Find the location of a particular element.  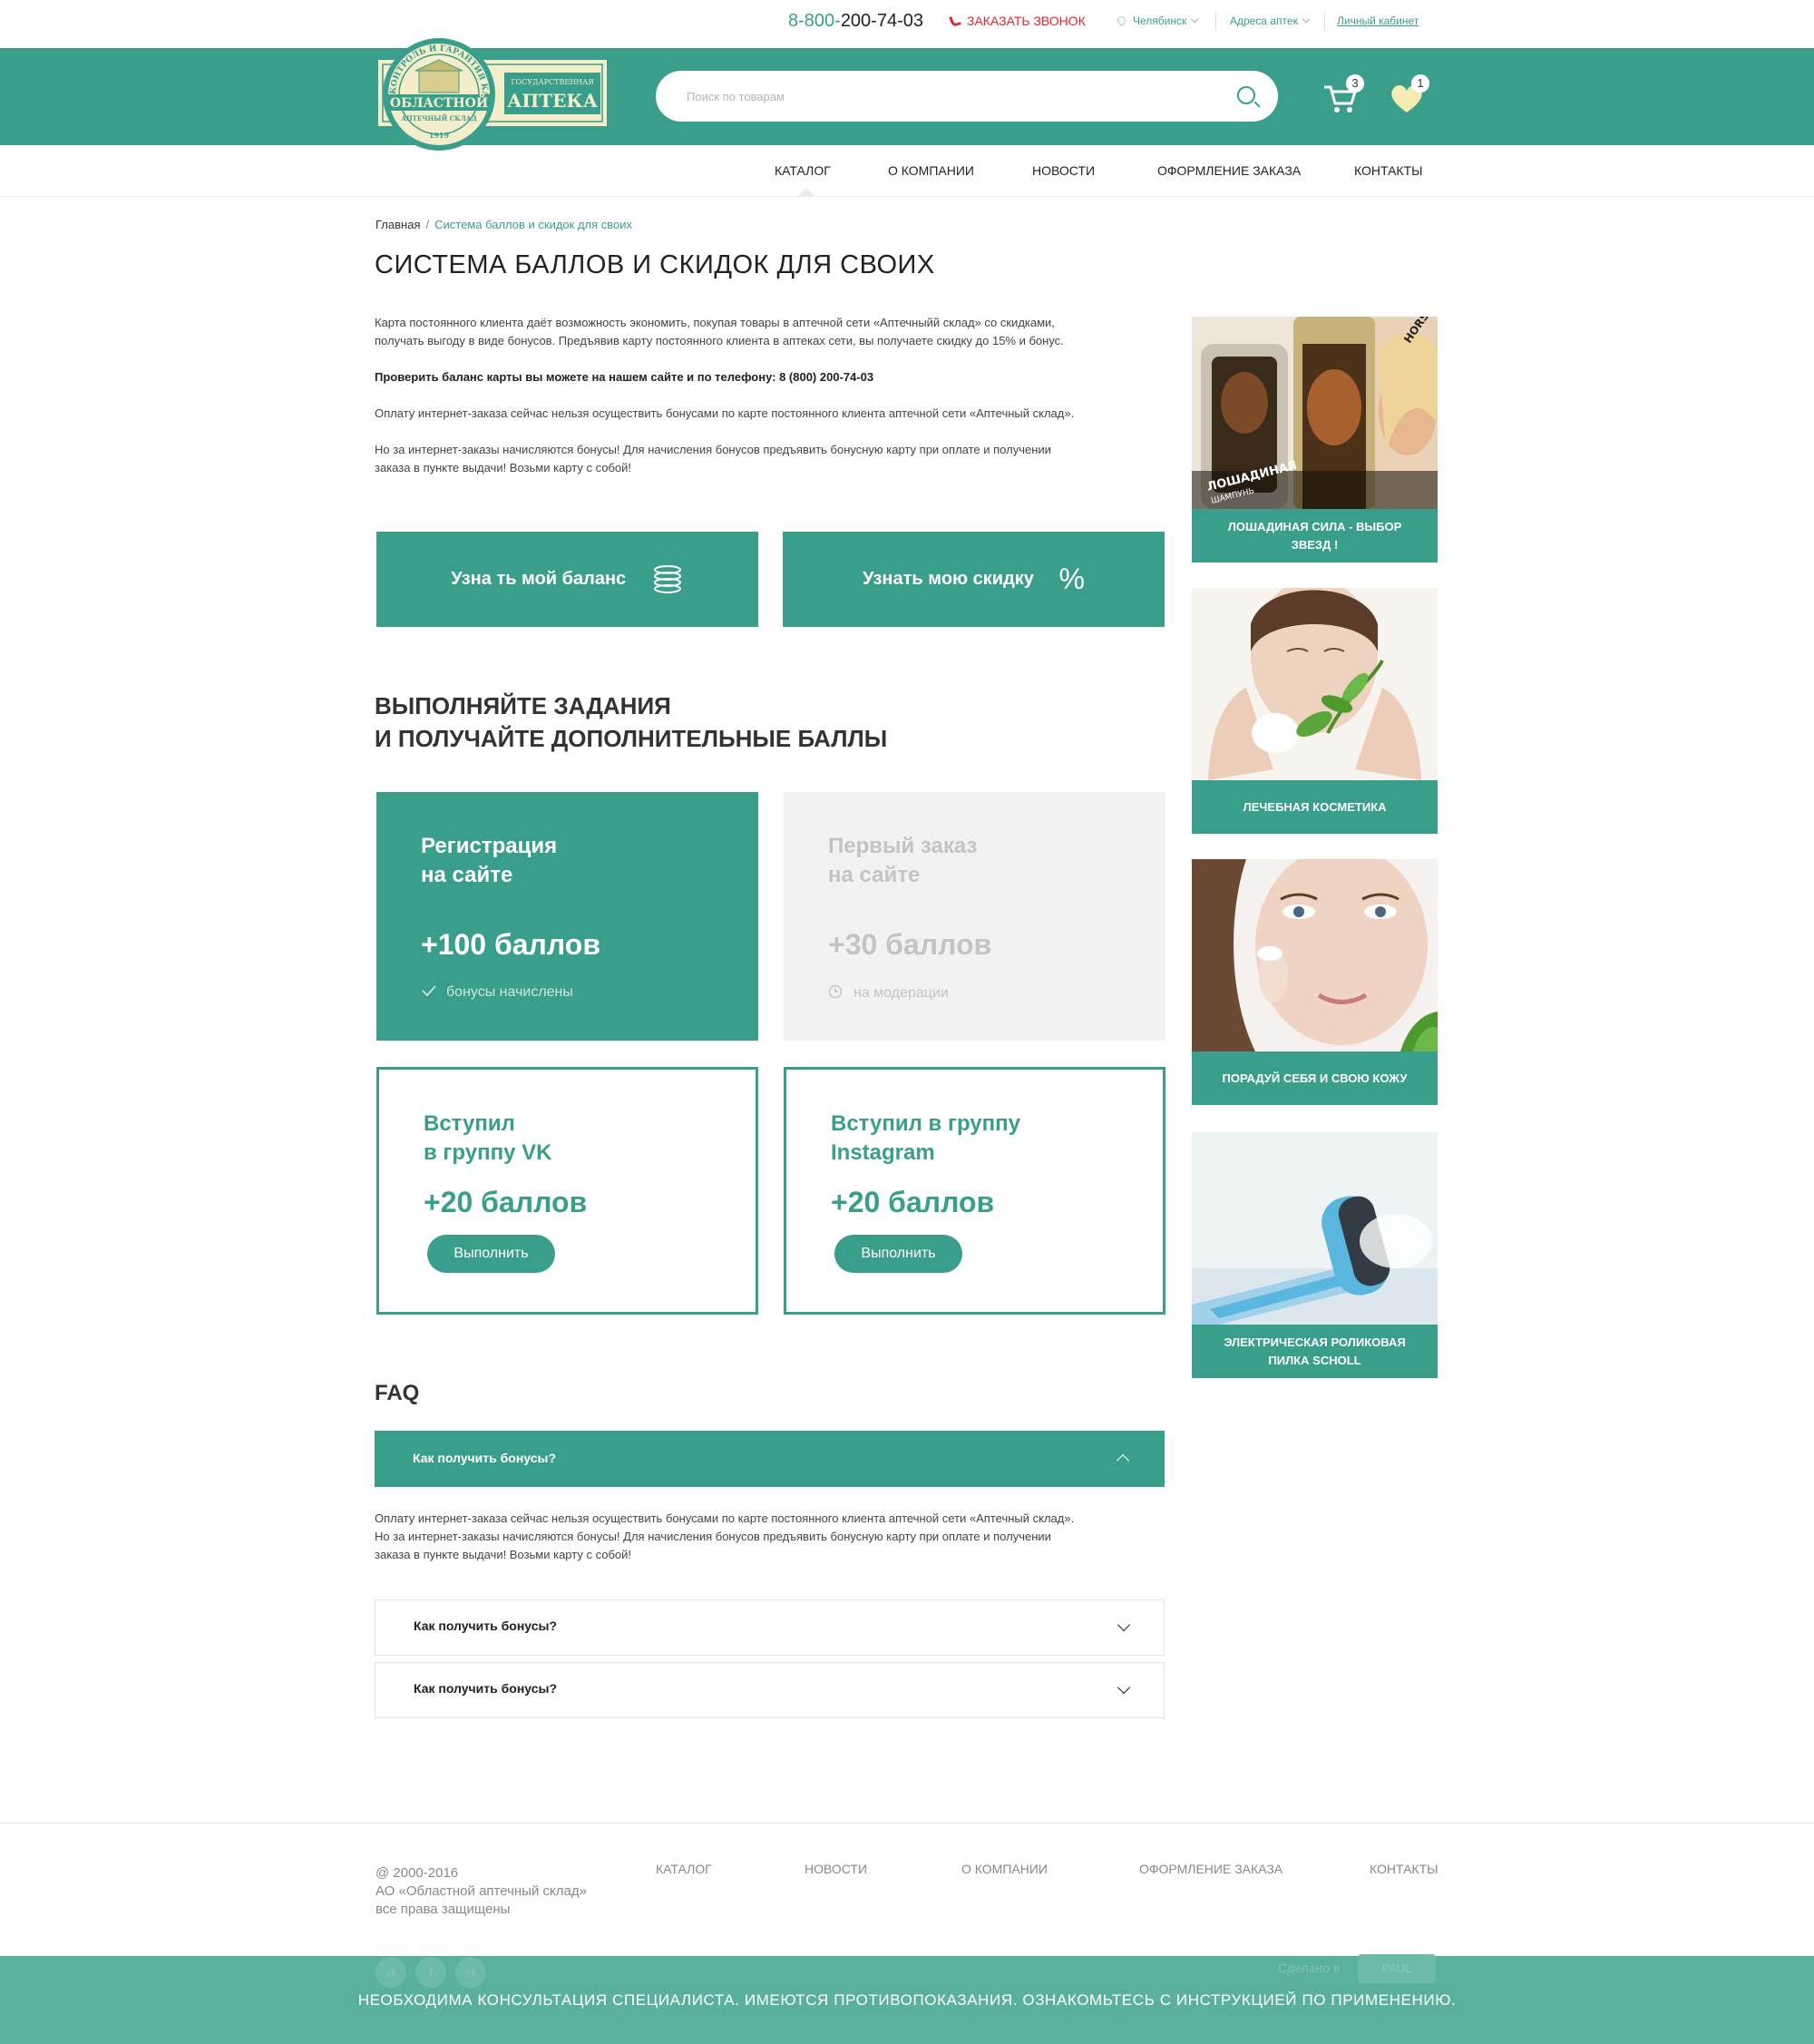

nav-item-contacts: КОНТАКТЫ is located at coordinates (1389, 170).